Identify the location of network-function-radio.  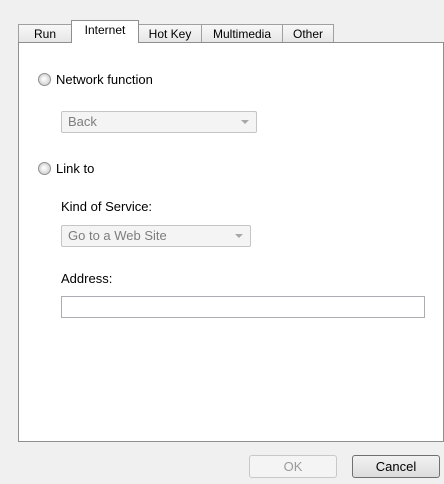
(44, 79).